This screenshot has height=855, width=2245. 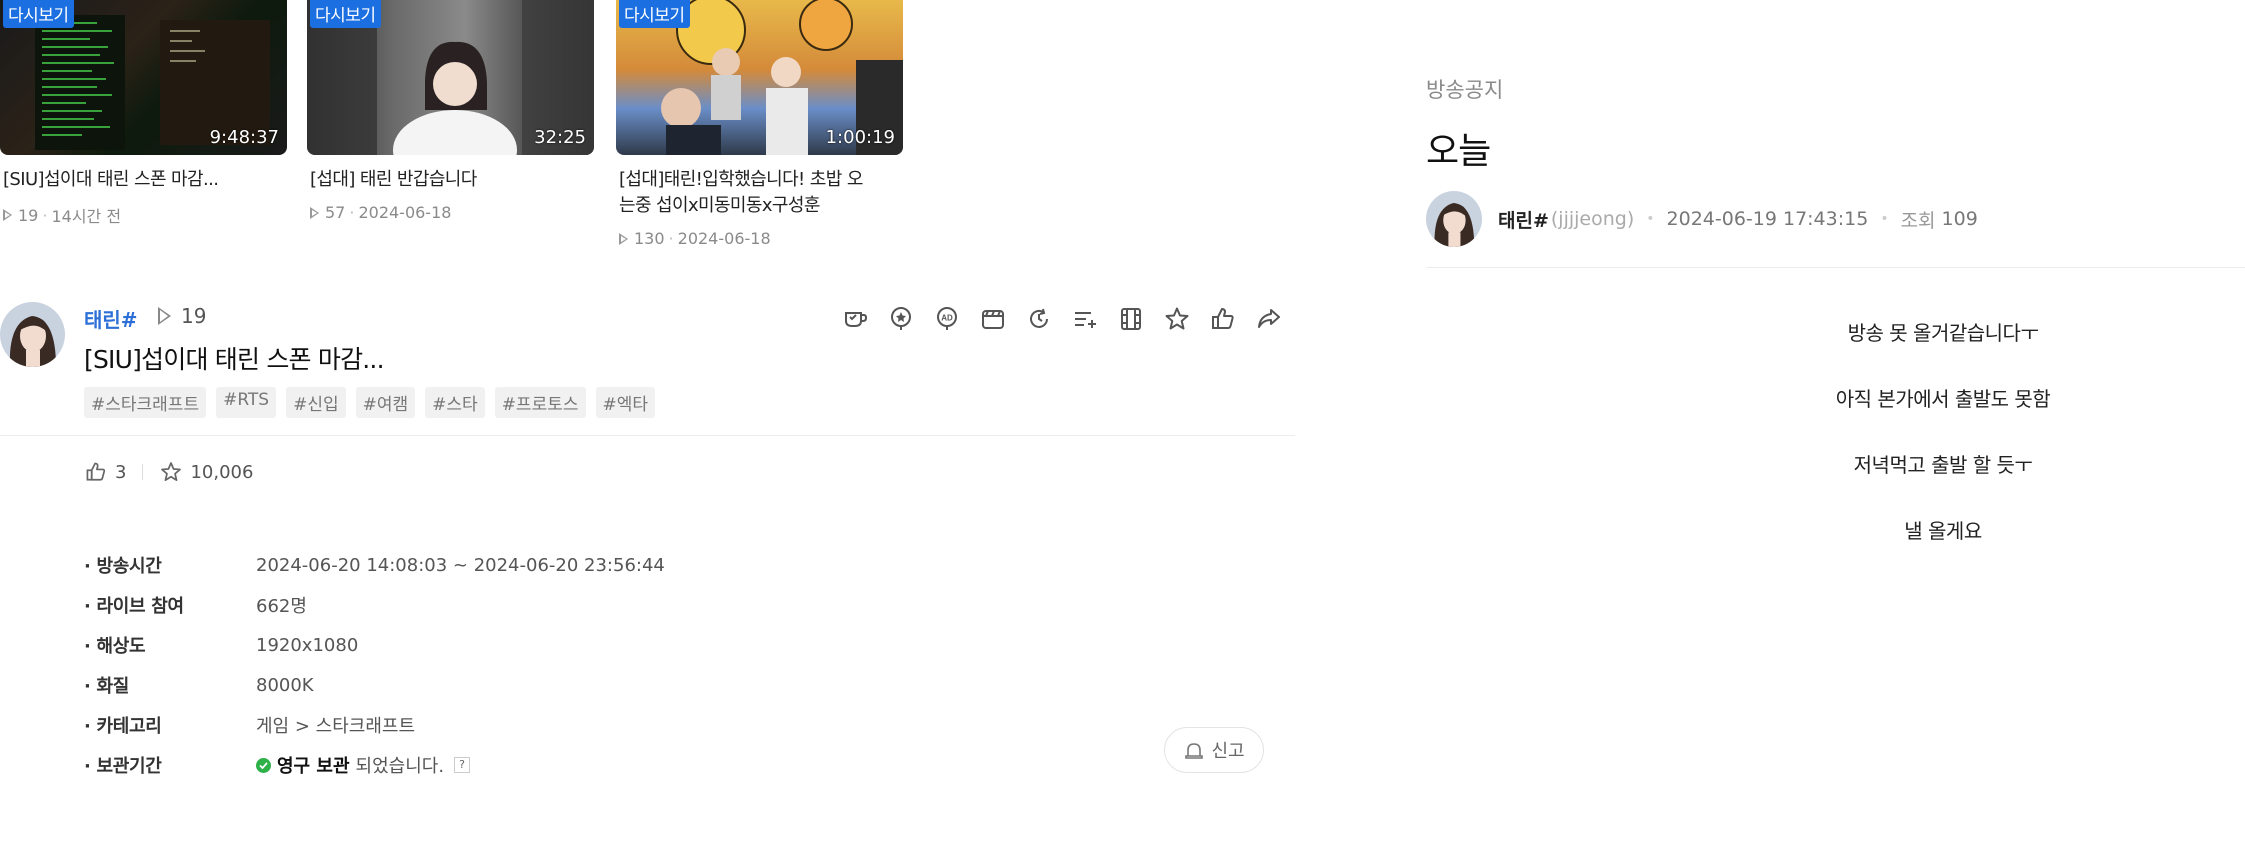 I want to click on tag-chip: #스타, so click(x=455, y=402).